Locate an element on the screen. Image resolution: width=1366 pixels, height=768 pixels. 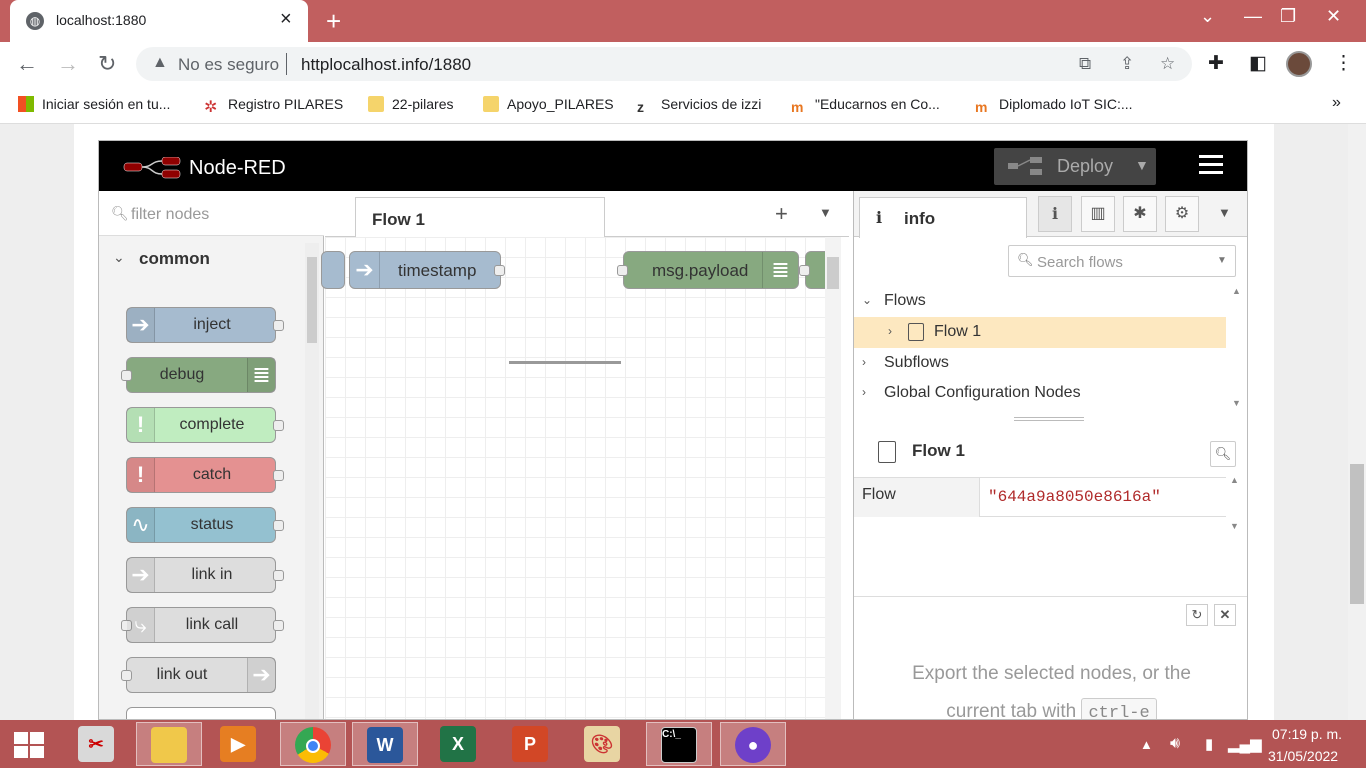
deploy-caret-icon: ▼ is located at coordinates (1142, 165).